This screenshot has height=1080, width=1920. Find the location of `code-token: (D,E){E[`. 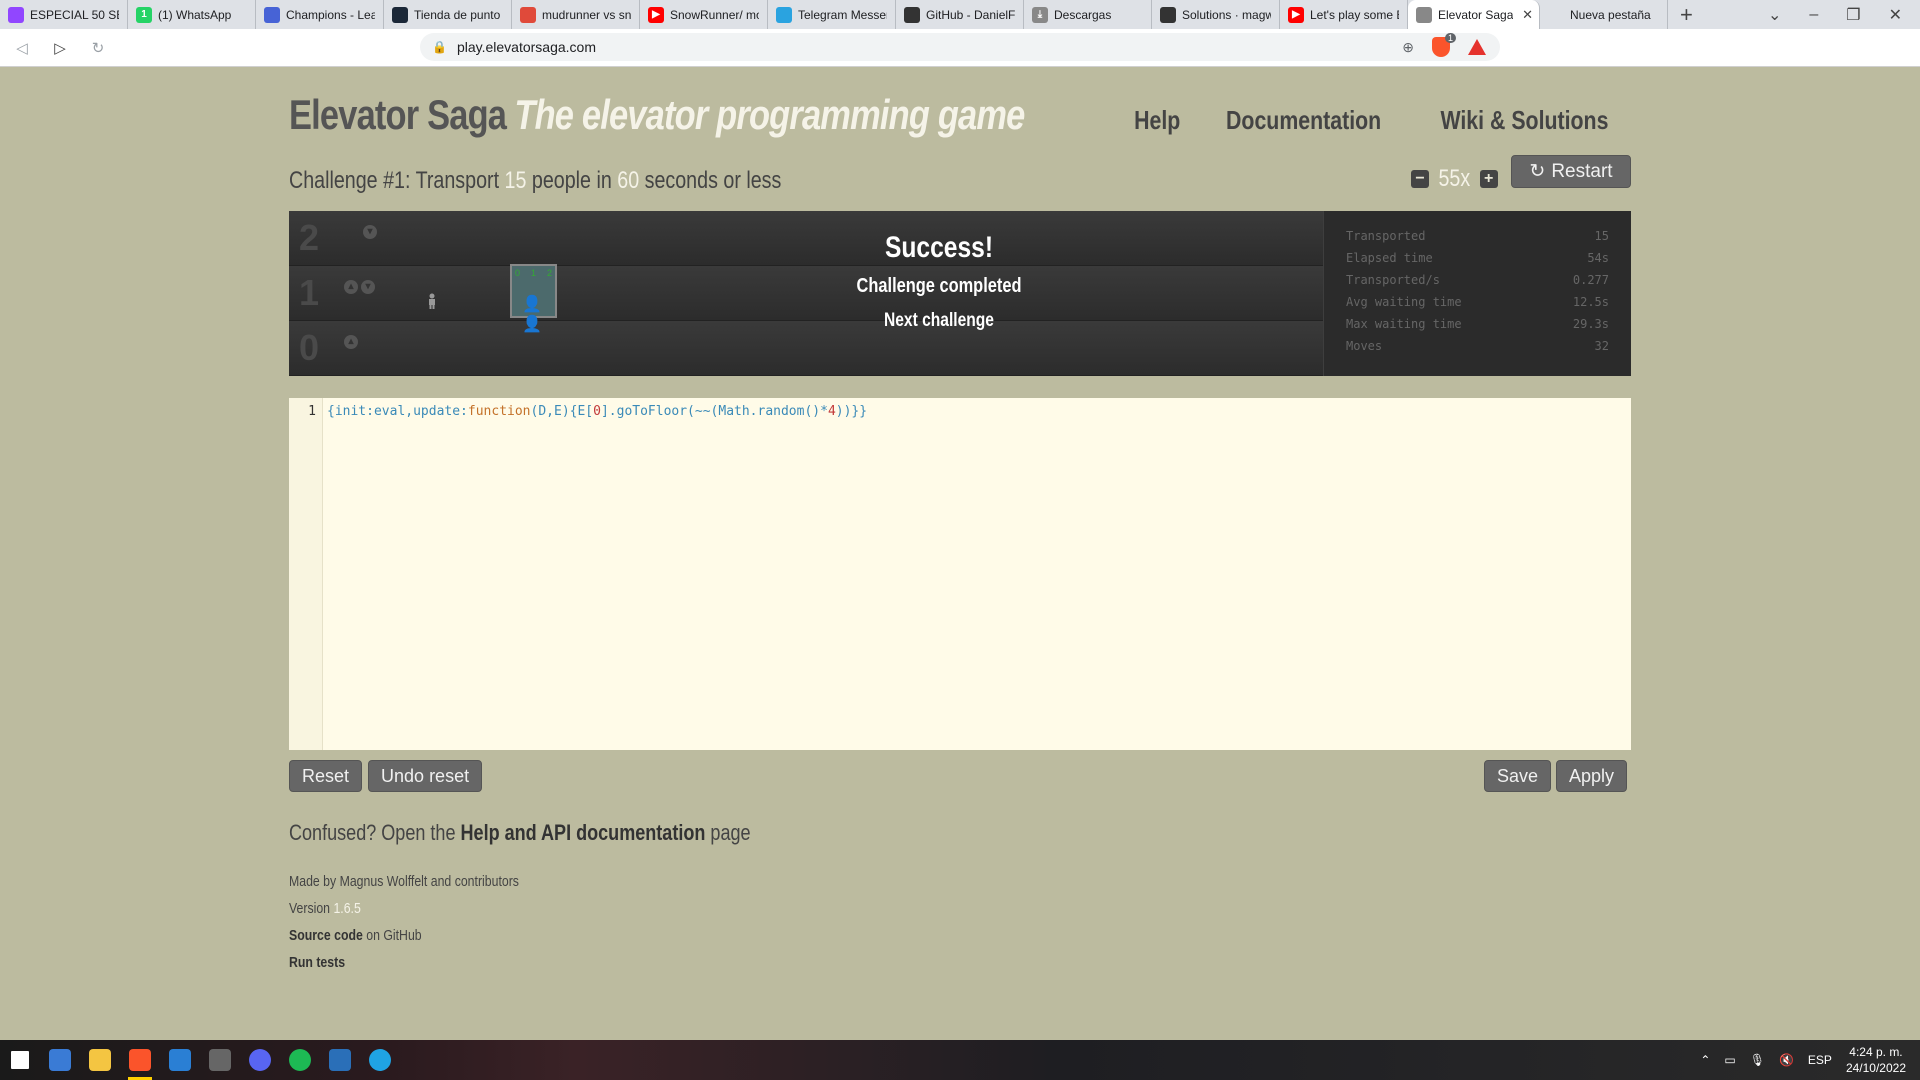

code-token: (D,E){E[ is located at coordinates (562, 411).